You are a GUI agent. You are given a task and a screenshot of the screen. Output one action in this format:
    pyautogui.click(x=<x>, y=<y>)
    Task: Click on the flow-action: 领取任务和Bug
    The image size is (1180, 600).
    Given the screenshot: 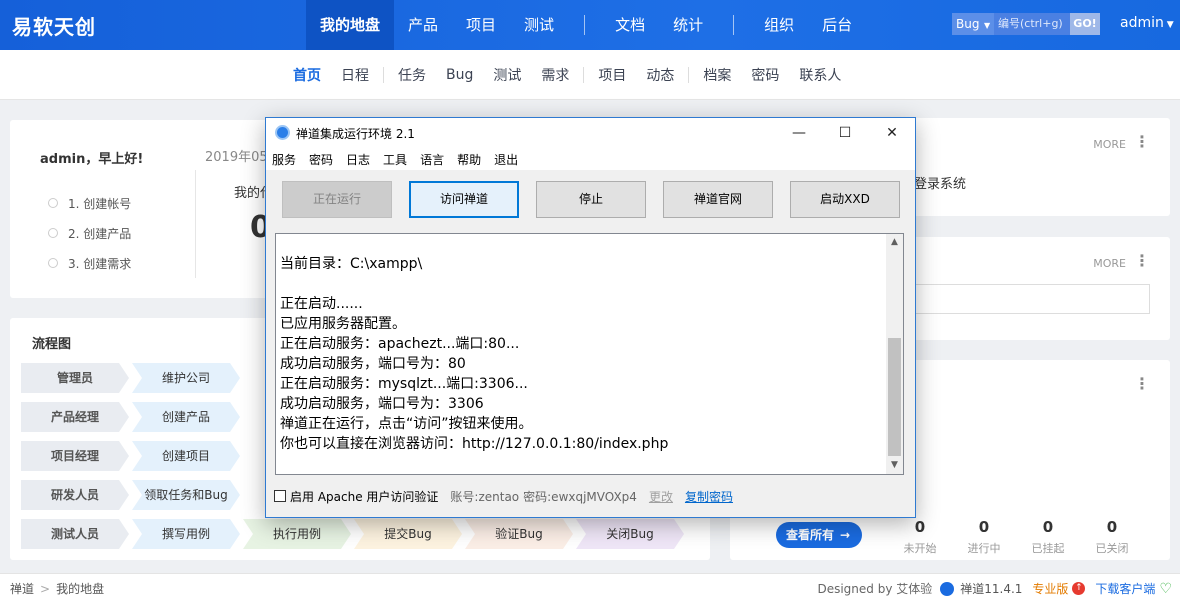 What is the action you would take?
    pyautogui.click(x=186, y=495)
    